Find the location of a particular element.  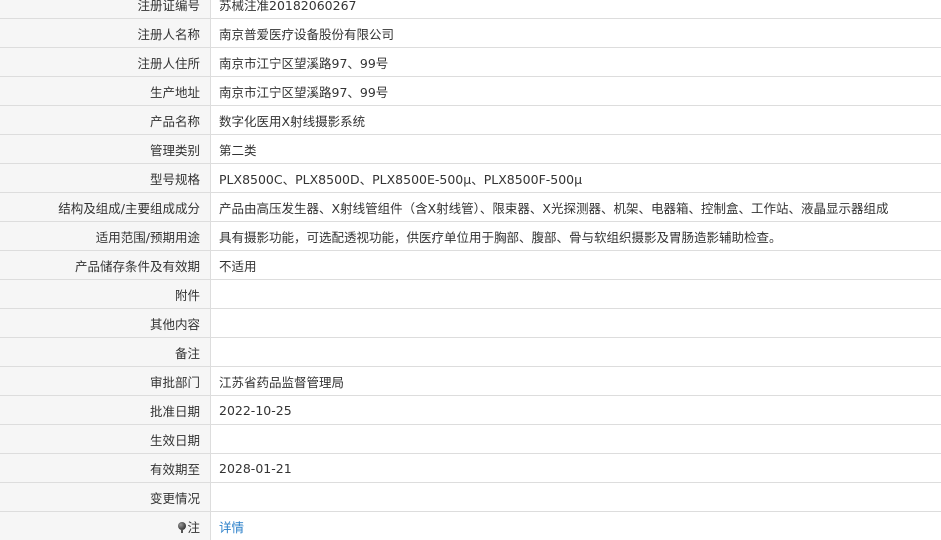

row-value-registrant-address: 南京市江宁区望溪路97、99号 is located at coordinates (576, 62).